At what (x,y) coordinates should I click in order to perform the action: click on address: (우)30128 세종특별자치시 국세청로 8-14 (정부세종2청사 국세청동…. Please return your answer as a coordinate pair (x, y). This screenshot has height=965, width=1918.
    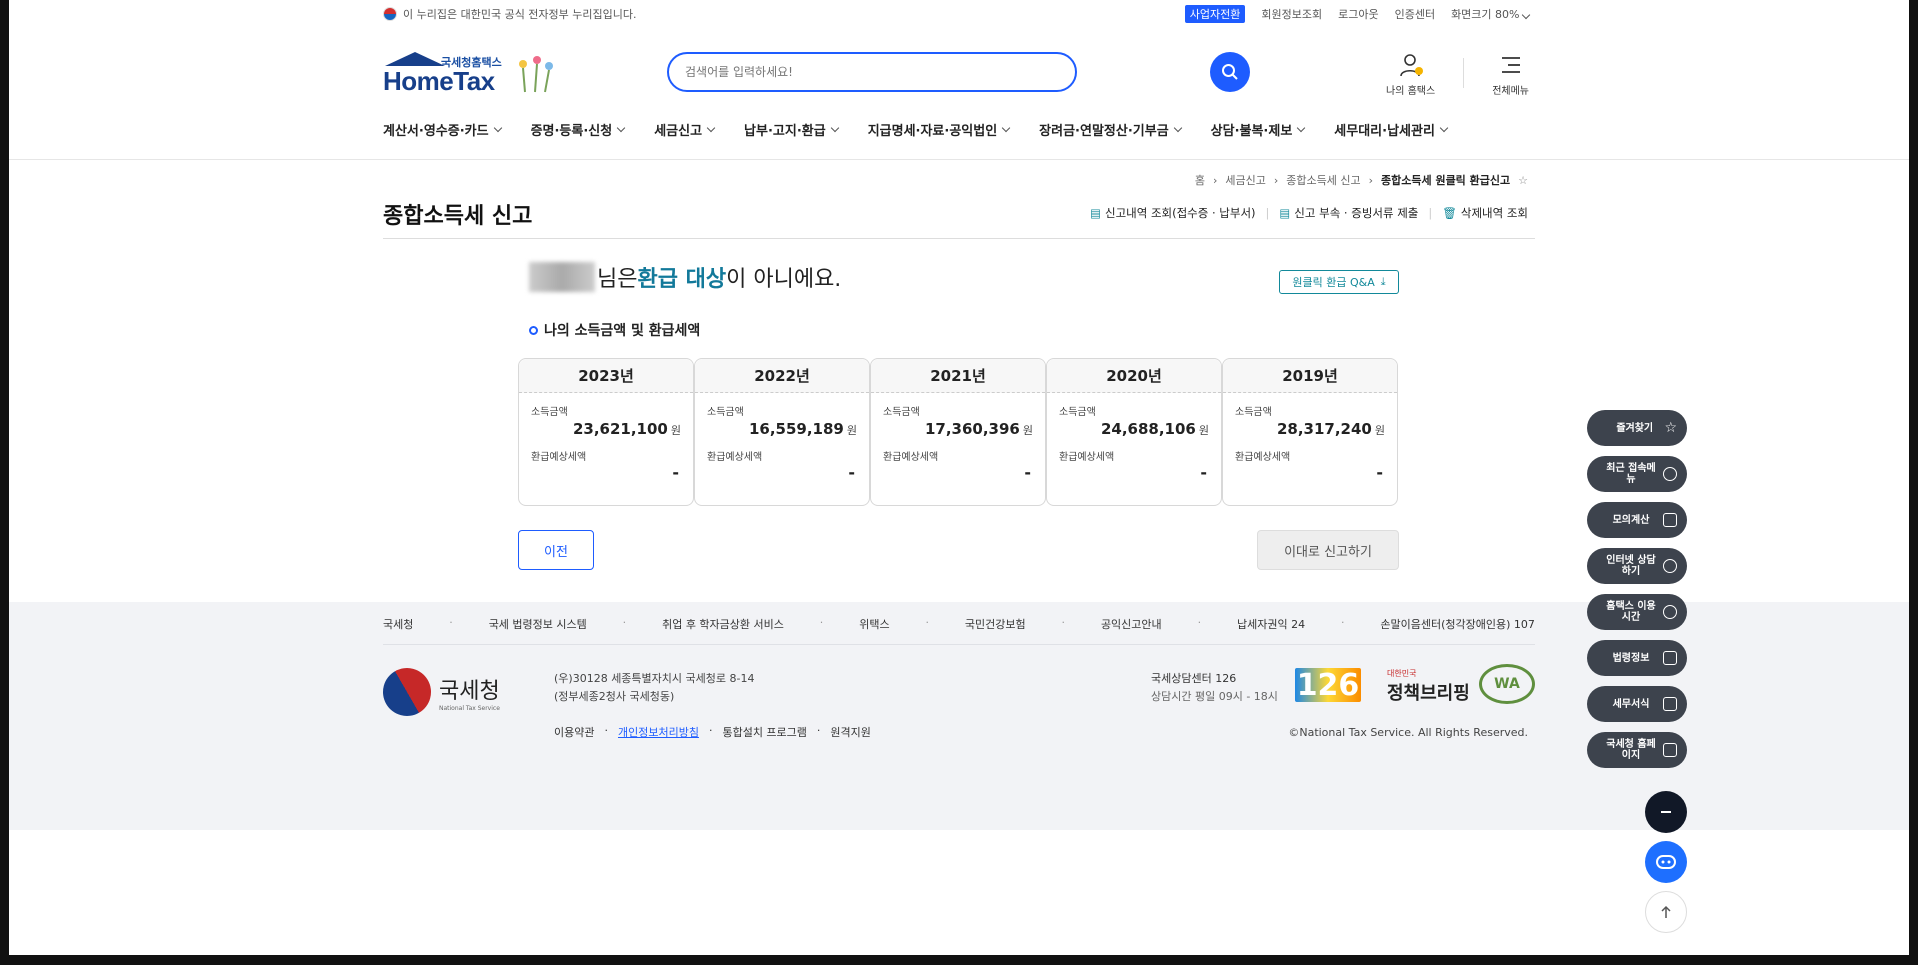
    Looking at the image, I should click on (654, 688).